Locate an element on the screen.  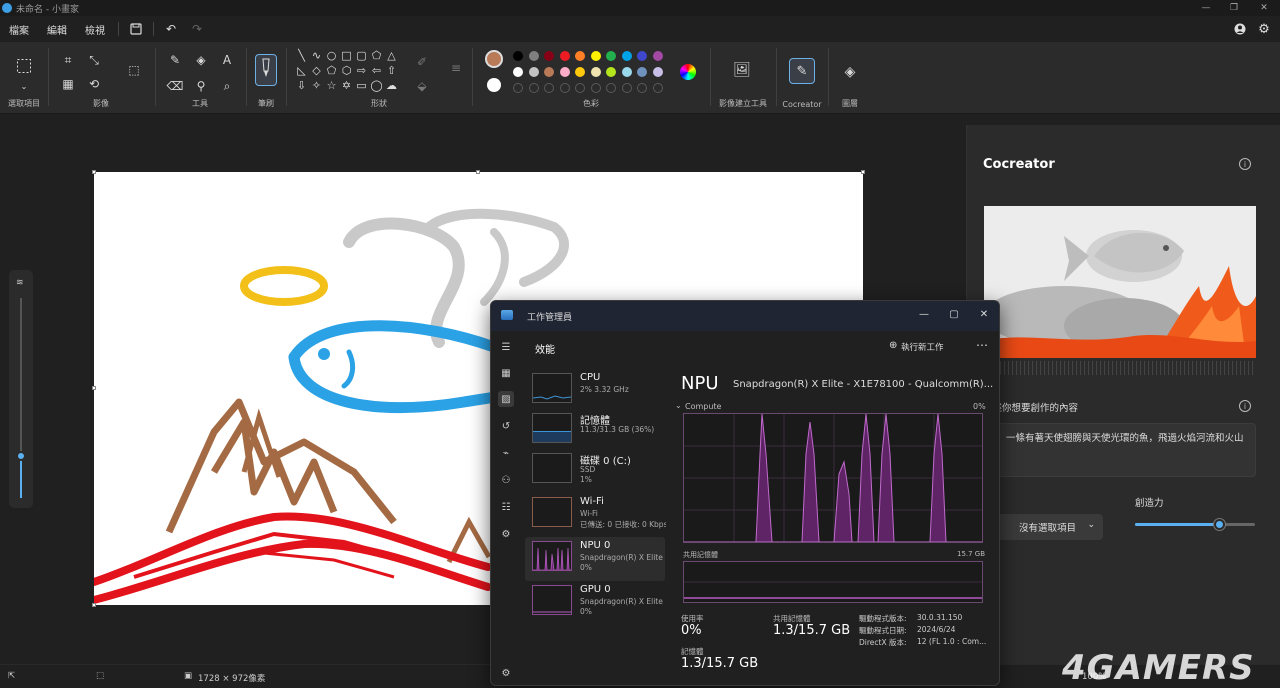
maximize-button: ❐ is located at coordinates (1234, 8).